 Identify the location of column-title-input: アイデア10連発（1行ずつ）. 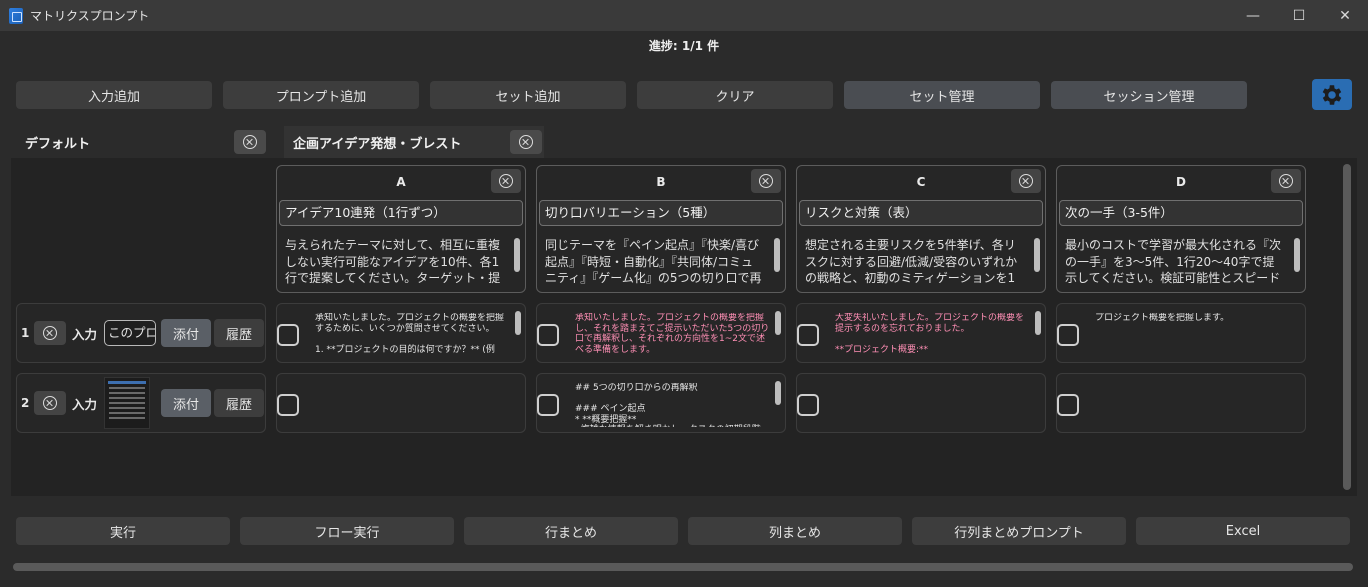
(401, 213).